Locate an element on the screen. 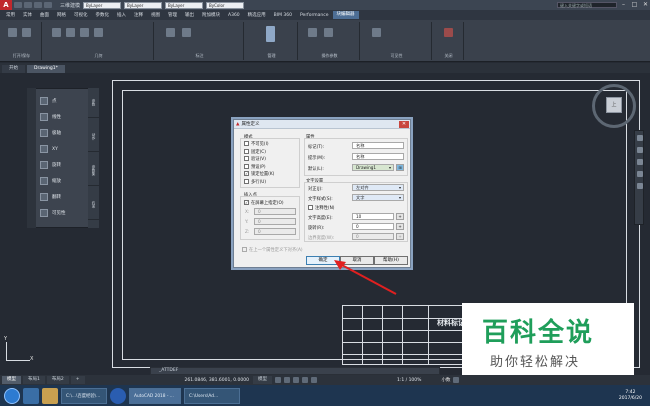  ribbon-tab: 常用 is located at coordinates (10, 15).